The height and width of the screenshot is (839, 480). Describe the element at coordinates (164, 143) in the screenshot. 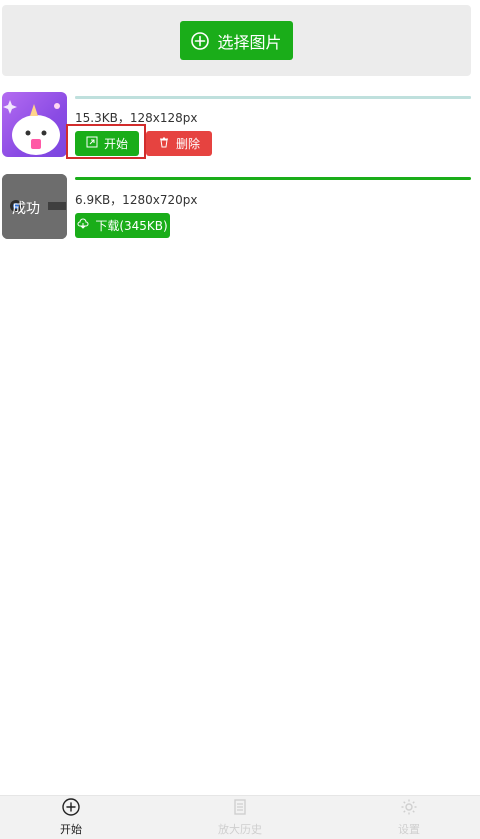

I see `trash-icon` at that location.